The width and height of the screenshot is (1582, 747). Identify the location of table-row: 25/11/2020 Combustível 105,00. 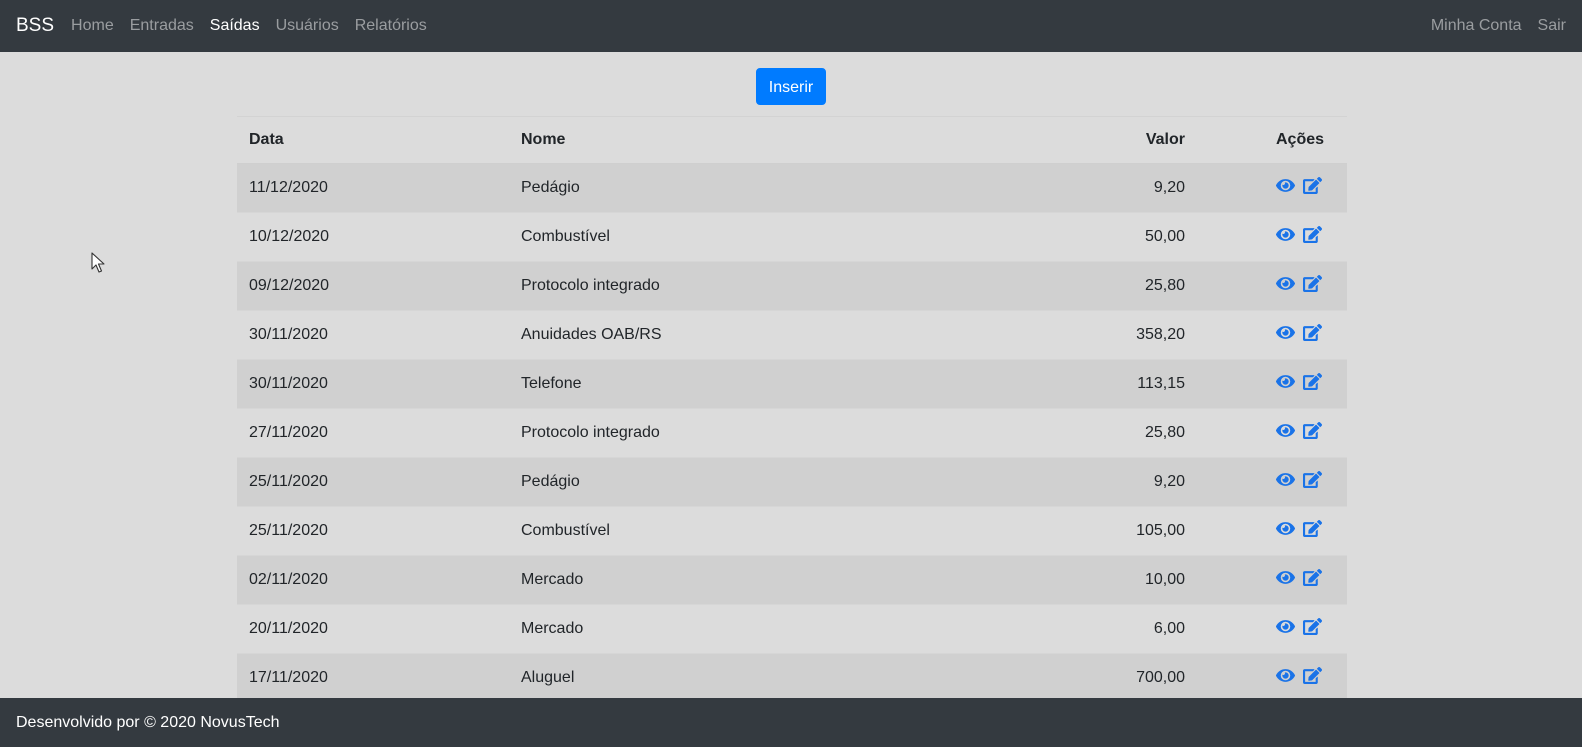
(792, 531).